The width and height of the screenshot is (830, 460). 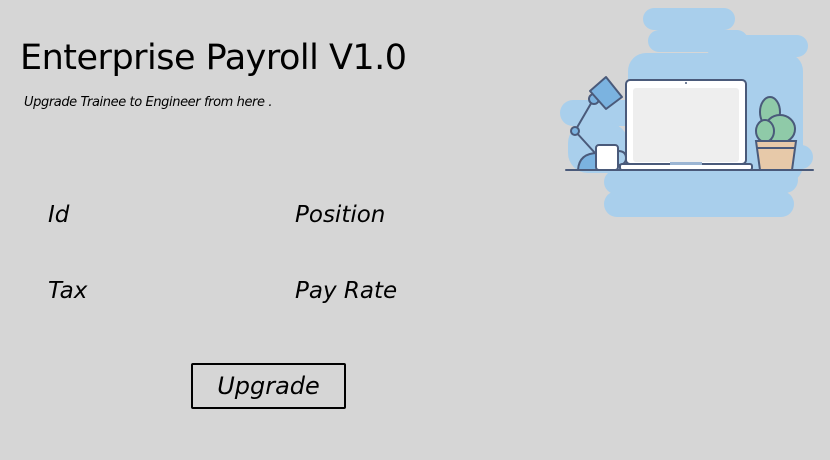 I want to click on page-title: Enterprise Payroll V1.0, so click(x=213, y=58).